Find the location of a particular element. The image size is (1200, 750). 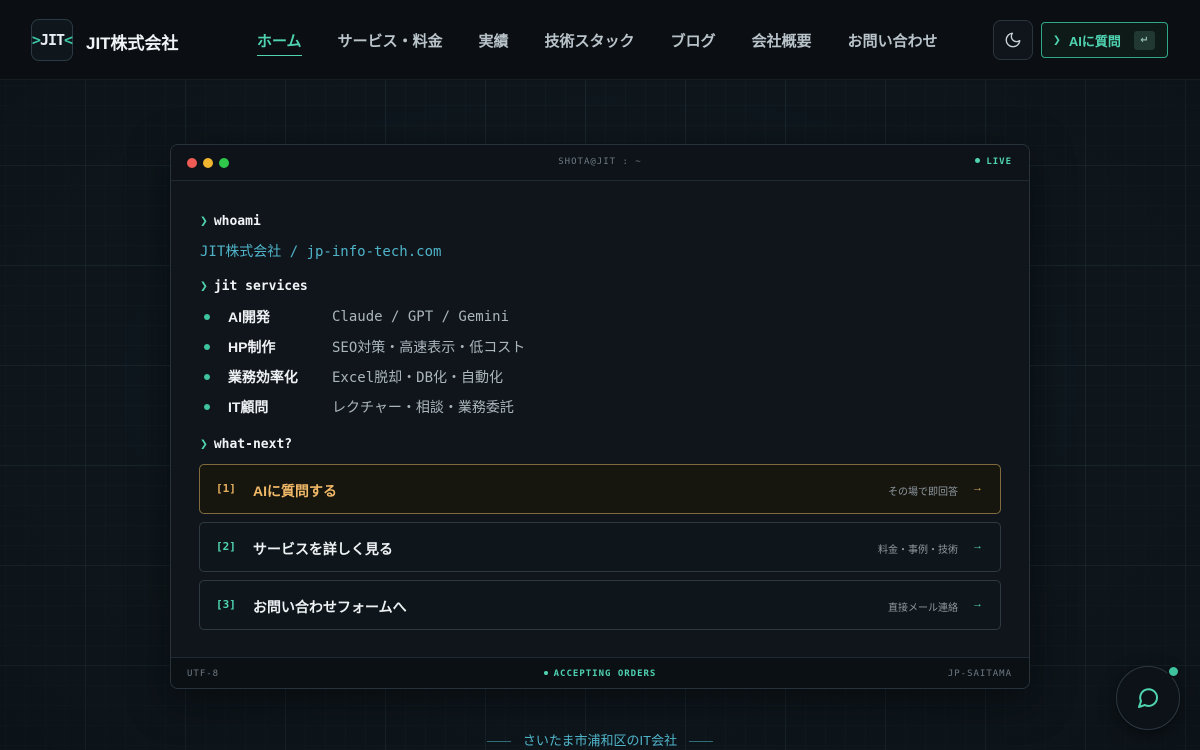

option-number: [3] is located at coordinates (226, 604).